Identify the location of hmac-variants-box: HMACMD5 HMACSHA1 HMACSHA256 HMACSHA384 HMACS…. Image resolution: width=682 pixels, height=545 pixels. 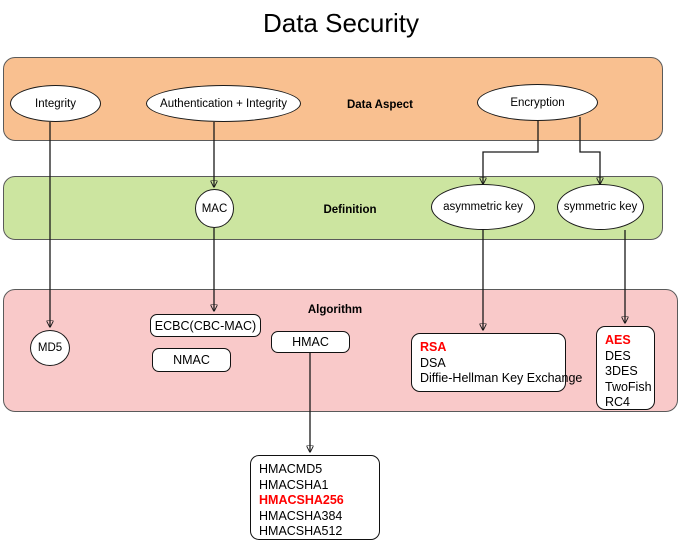
(315, 497).